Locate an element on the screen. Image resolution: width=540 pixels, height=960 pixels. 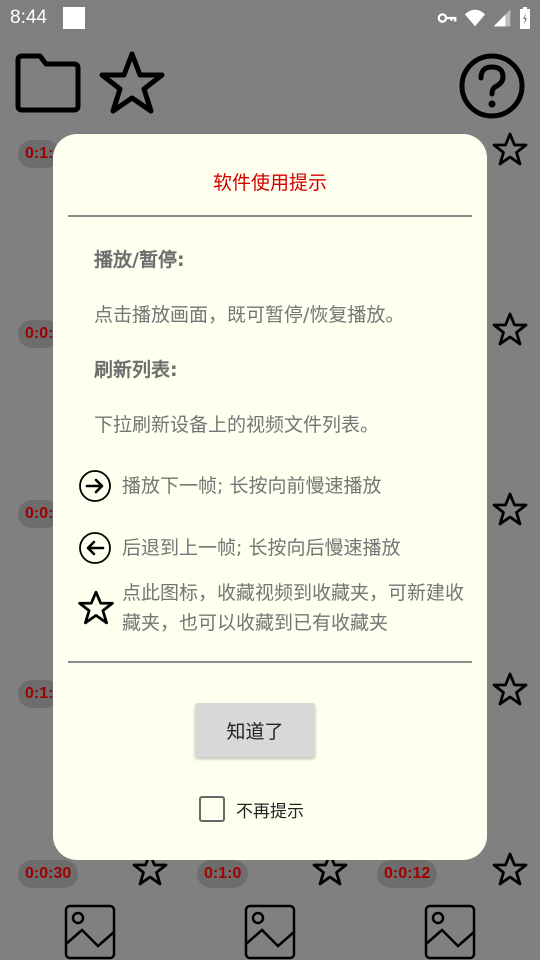
battery-icon is located at coordinates (525, 18).